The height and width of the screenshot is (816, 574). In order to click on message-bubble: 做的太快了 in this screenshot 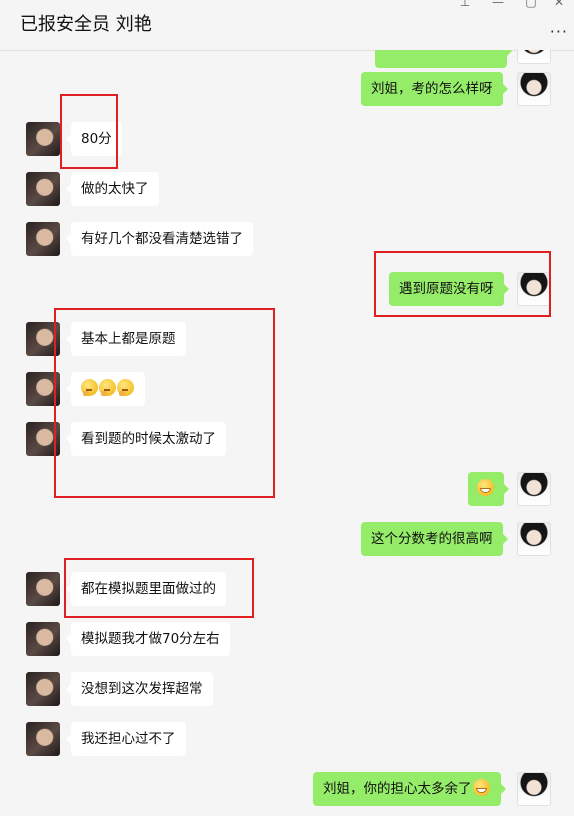, I will do `click(112, 189)`.